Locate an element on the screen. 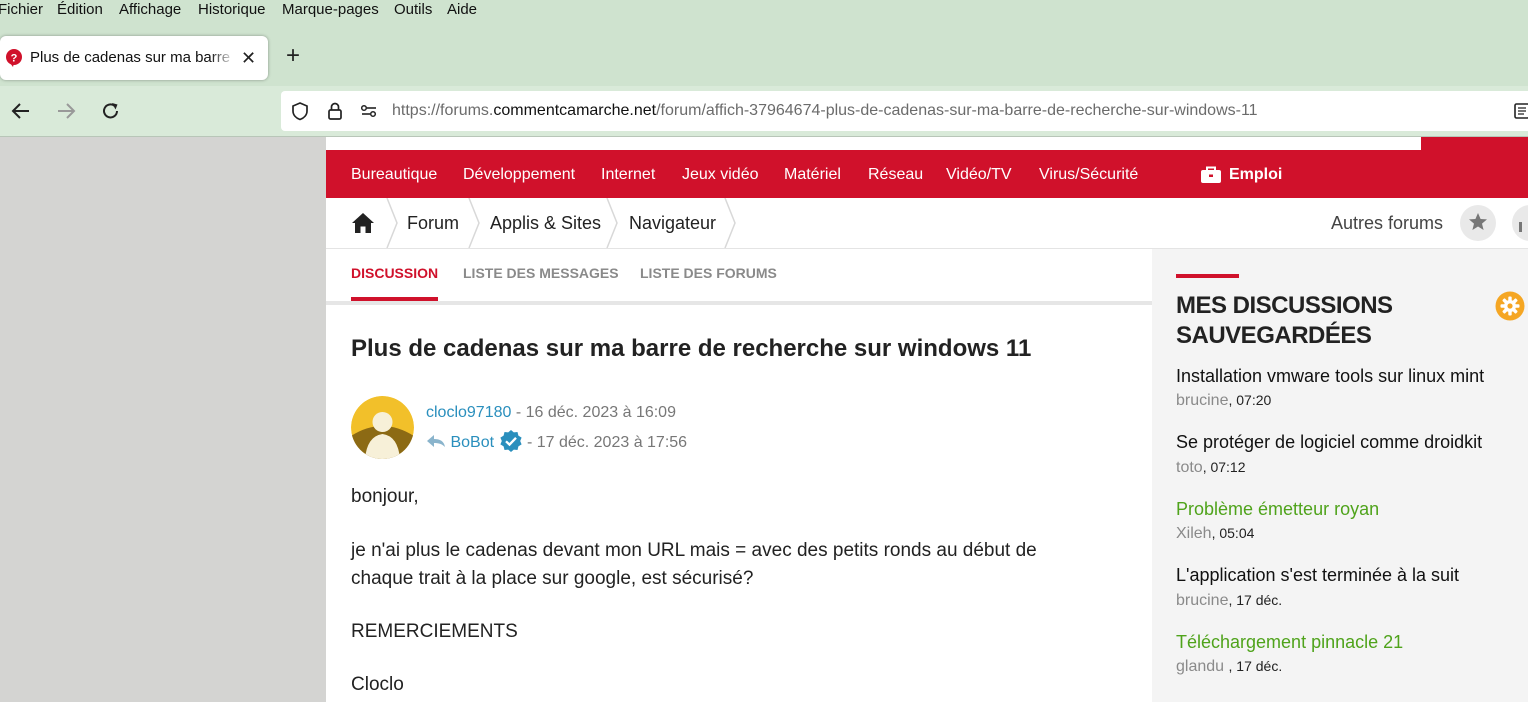  avatar is located at coordinates (382, 427).